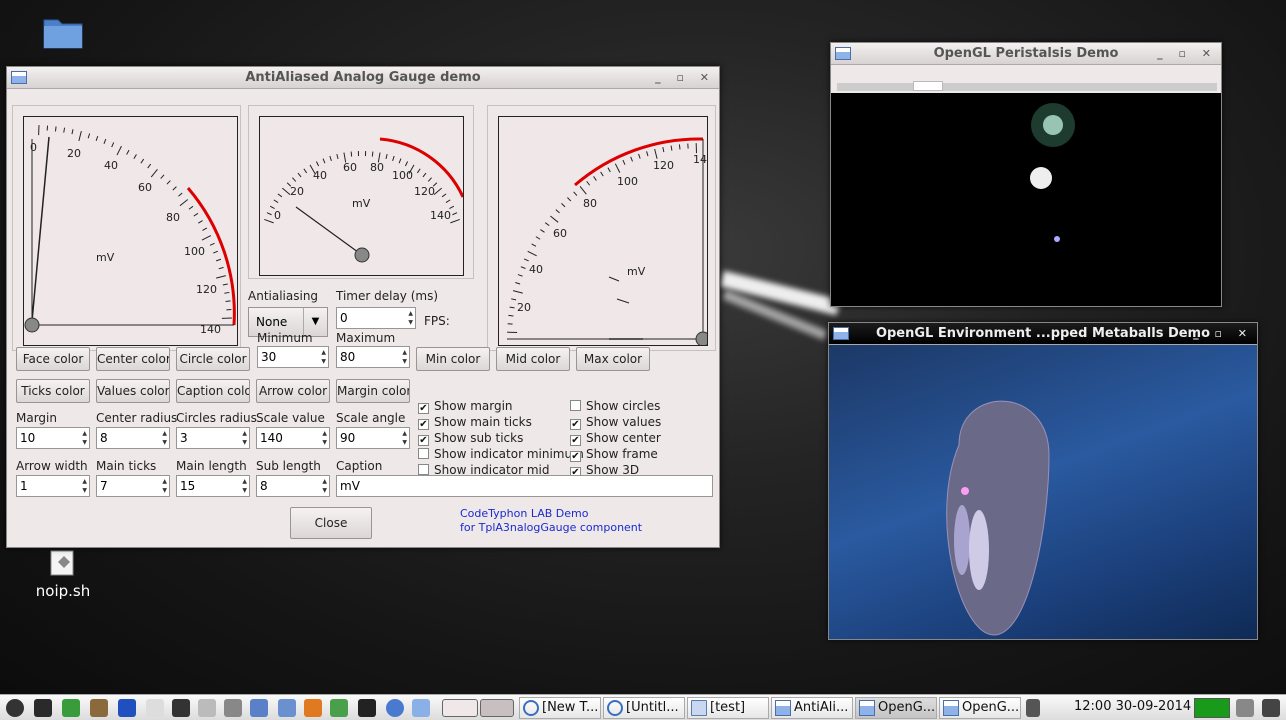 This screenshot has height=720, width=1286. I want to click on file-manager-icon, so click(287, 708).